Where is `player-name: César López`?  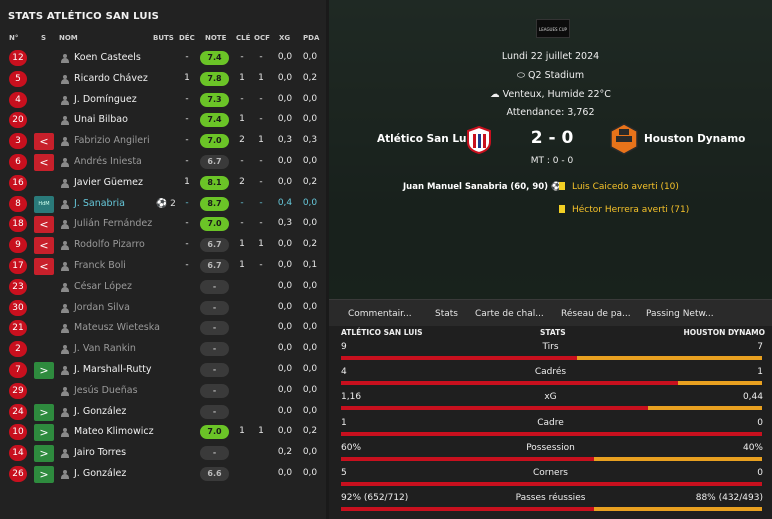
player-name: César López is located at coordinates (103, 286).